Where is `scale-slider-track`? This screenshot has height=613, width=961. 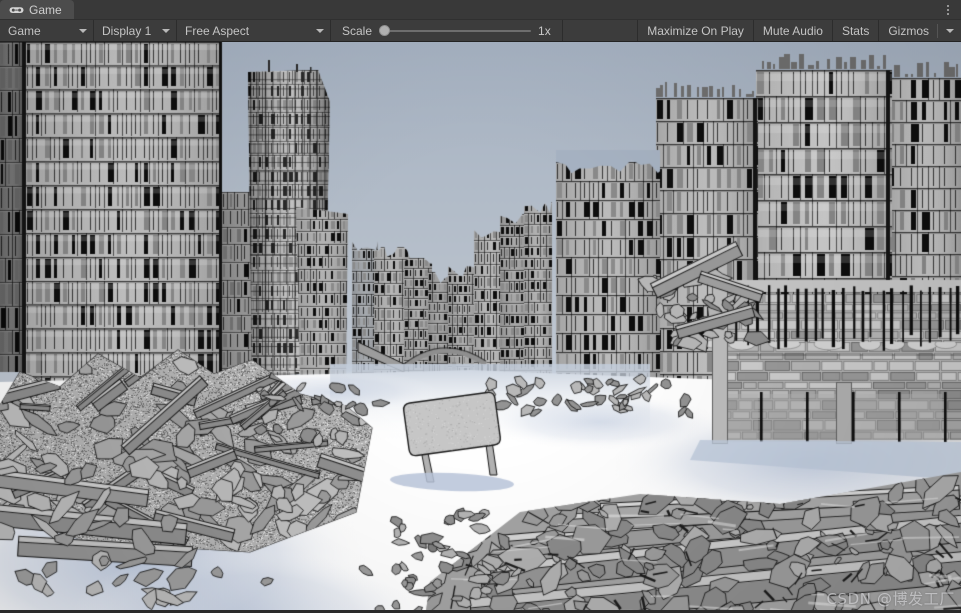 scale-slider-track is located at coordinates (455, 30).